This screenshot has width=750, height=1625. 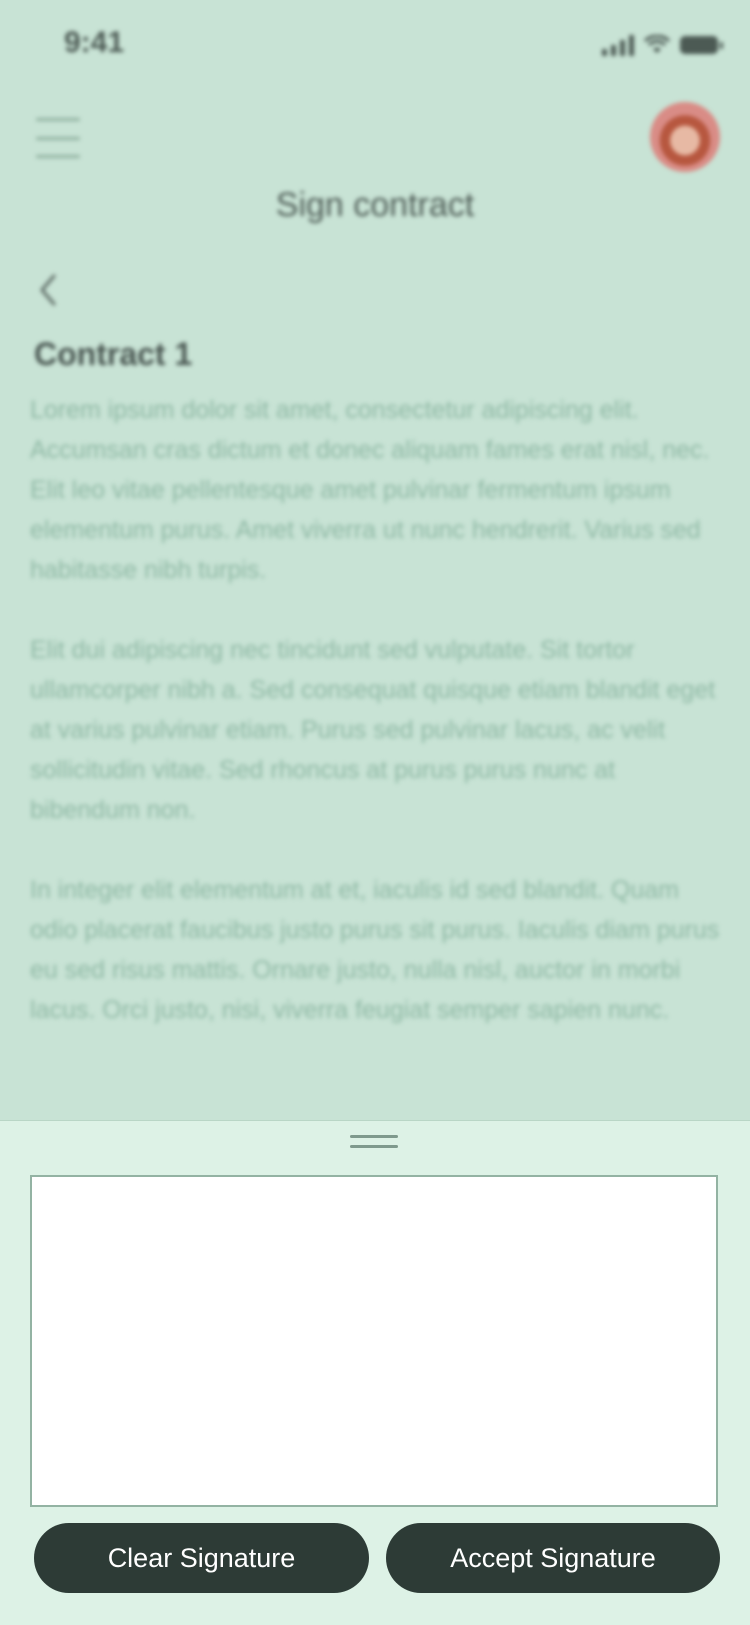 I want to click on battery-icon, so click(x=701, y=45).